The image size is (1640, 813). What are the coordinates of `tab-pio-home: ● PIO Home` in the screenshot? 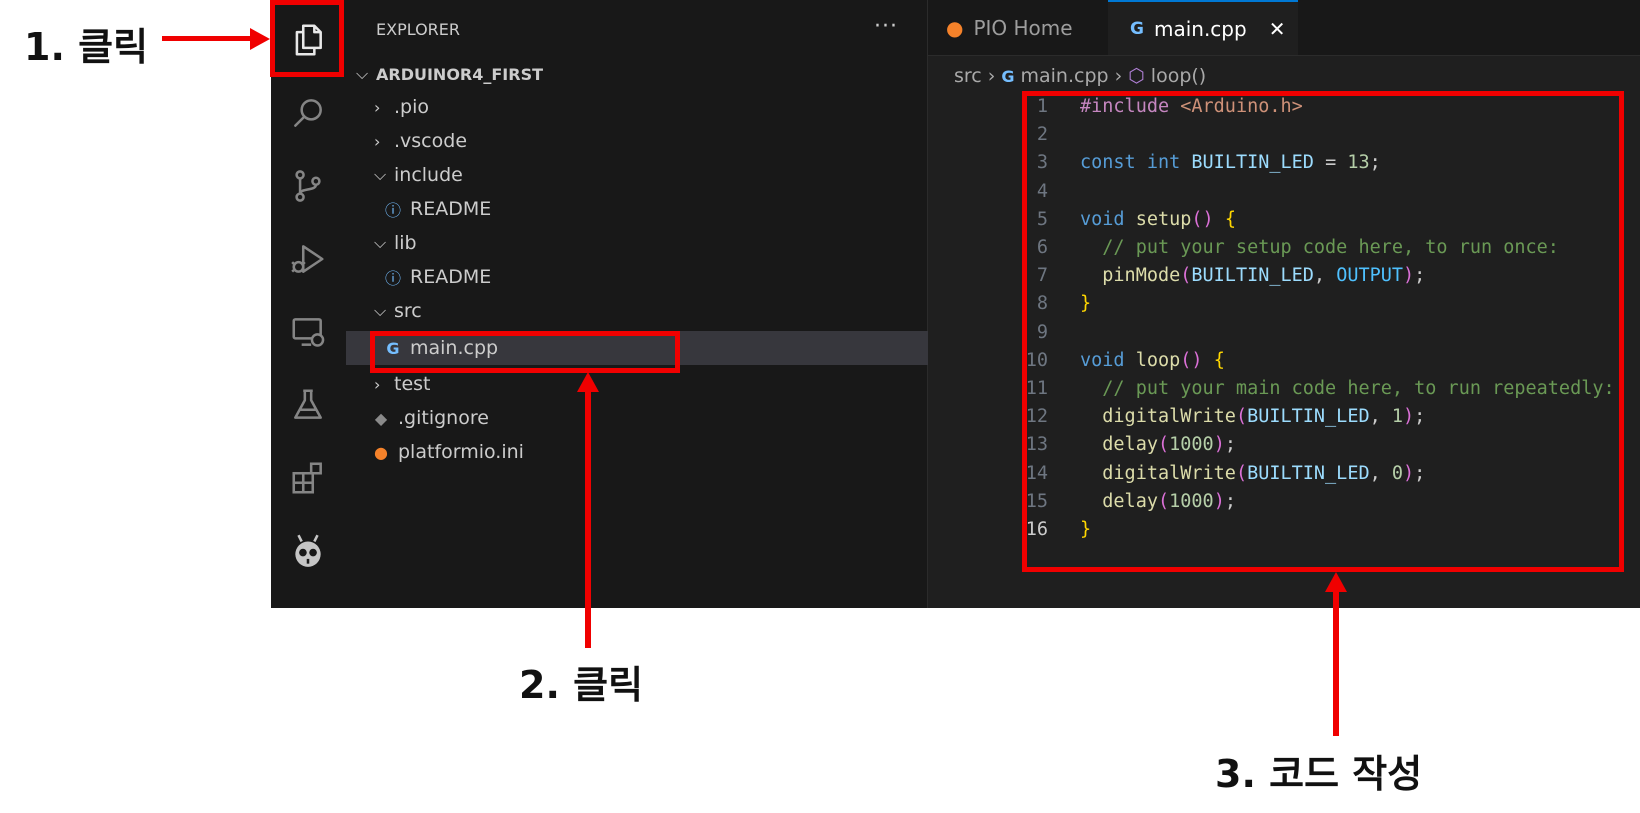 It's located at (1018, 27).